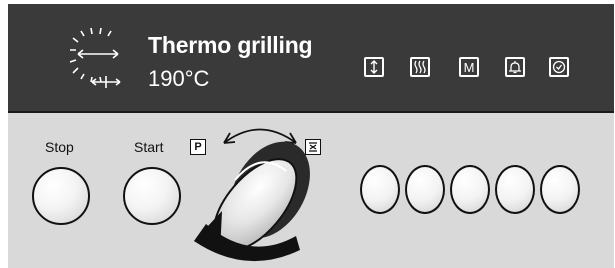  I want to click on grill-heat-icon, so click(420, 67).